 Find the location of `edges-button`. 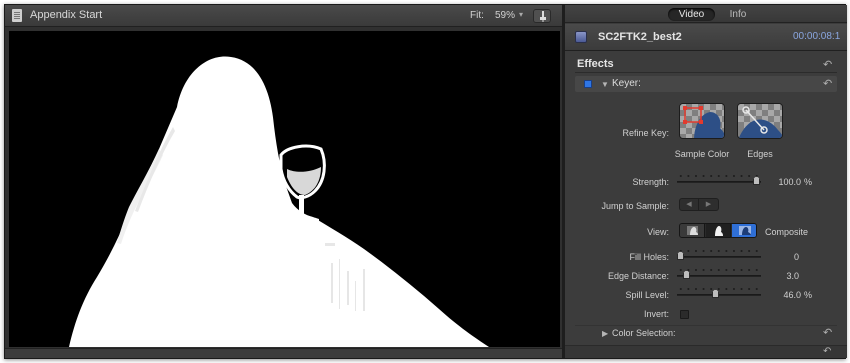

edges-button is located at coordinates (760, 121).